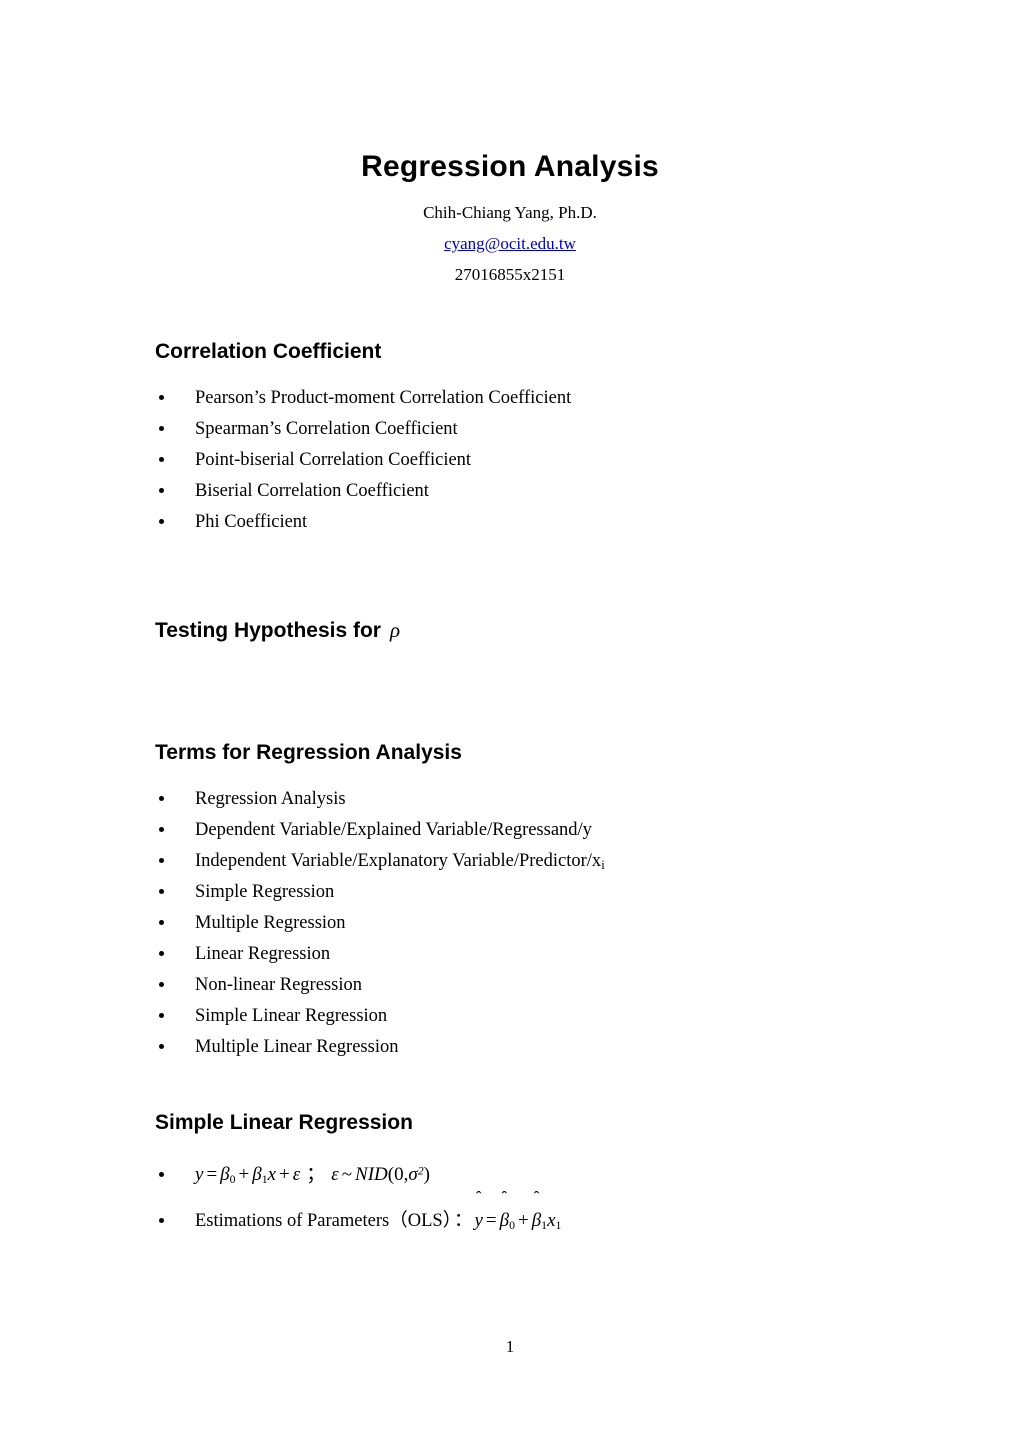 Image resolution: width=1020 pixels, height=1443 pixels. I want to click on eq-epsilon: ε, so click(335, 1174).